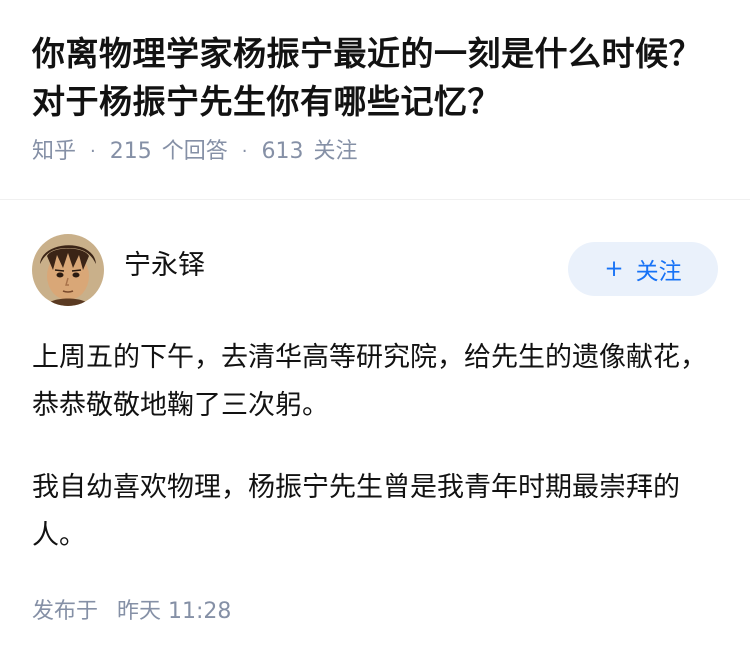 This screenshot has height=664, width=750. I want to click on question-title: 你离物理学家杨振宁最近的一刻是什么时候？对于杨振宁先生你有哪些记忆？, so click(375, 78).